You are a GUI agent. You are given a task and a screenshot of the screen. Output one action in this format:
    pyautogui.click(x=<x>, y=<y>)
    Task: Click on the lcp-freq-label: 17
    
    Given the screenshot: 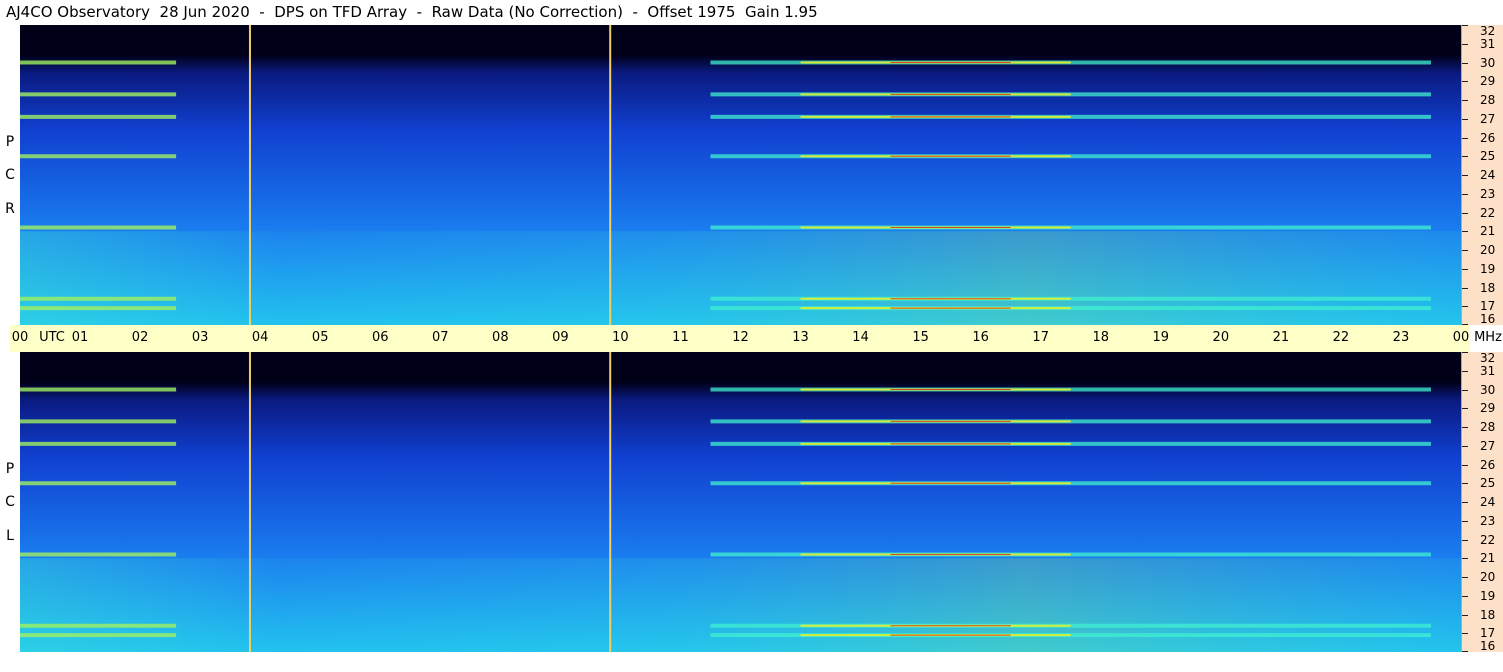 What is the action you would take?
    pyautogui.click(x=1488, y=633)
    